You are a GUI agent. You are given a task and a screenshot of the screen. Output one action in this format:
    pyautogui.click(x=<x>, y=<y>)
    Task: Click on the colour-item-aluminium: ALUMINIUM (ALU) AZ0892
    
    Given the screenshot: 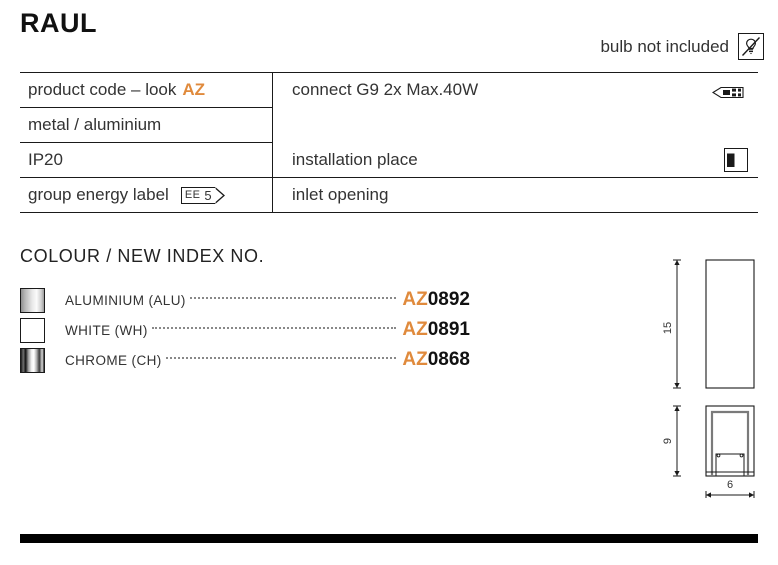 What is the action you would take?
    pyautogui.click(x=245, y=300)
    